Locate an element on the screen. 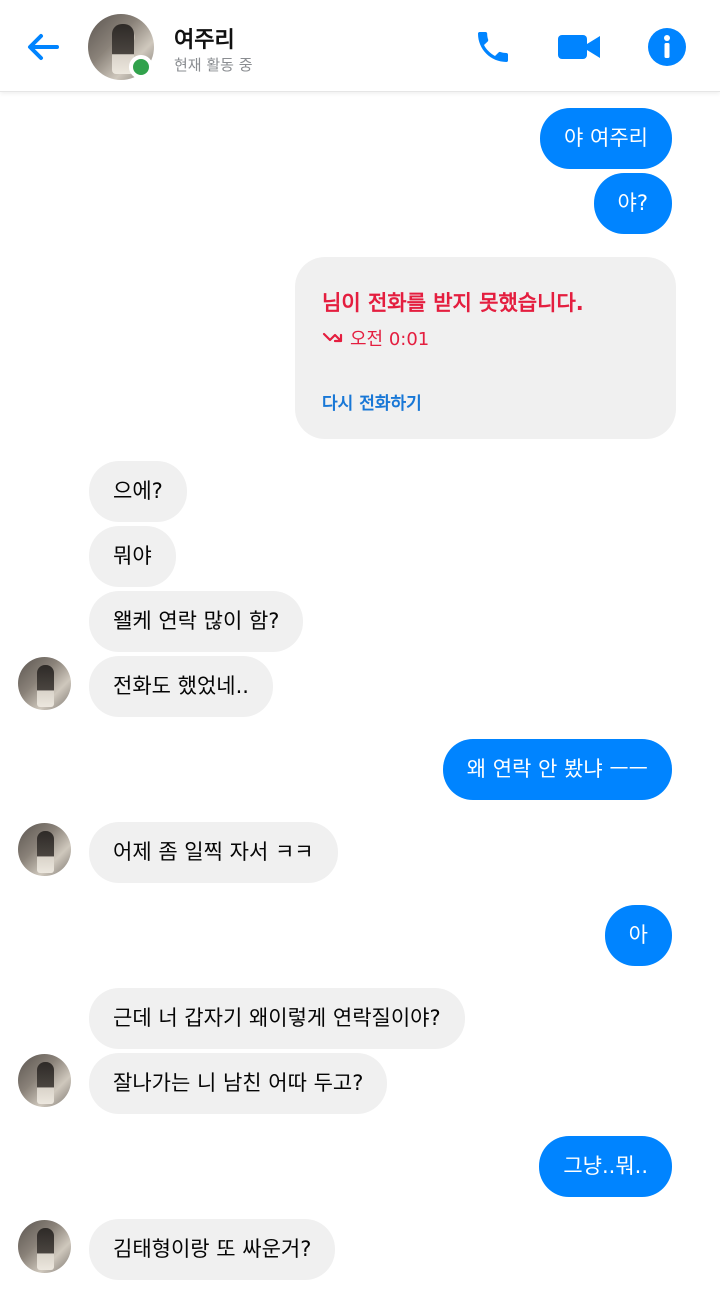 The image size is (720, 1290). back-button is located at coordinates (43, 47).